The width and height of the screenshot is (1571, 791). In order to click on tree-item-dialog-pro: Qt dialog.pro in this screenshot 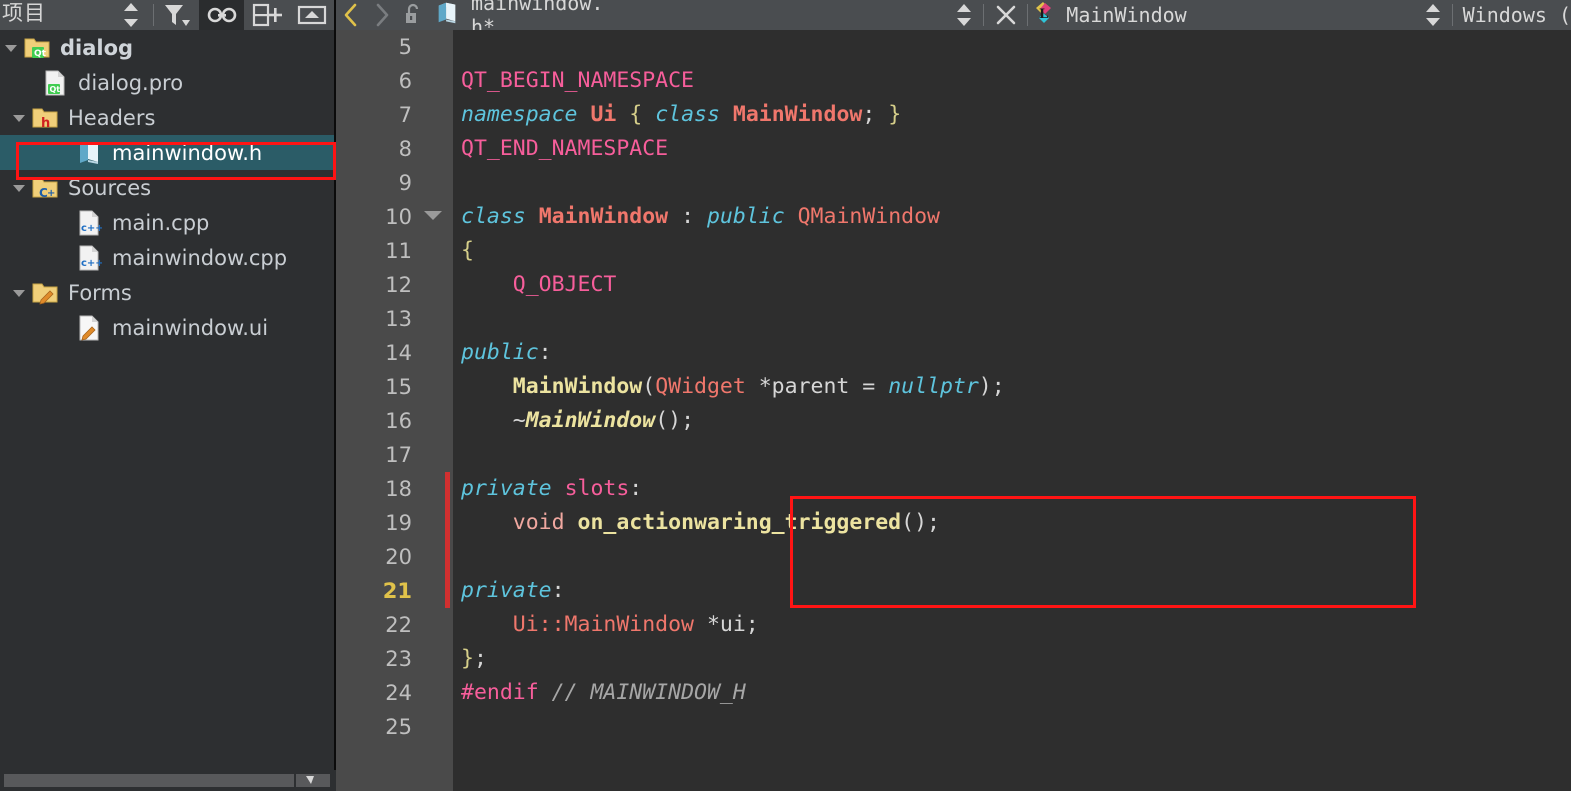, I will do `click(167, 82)`.